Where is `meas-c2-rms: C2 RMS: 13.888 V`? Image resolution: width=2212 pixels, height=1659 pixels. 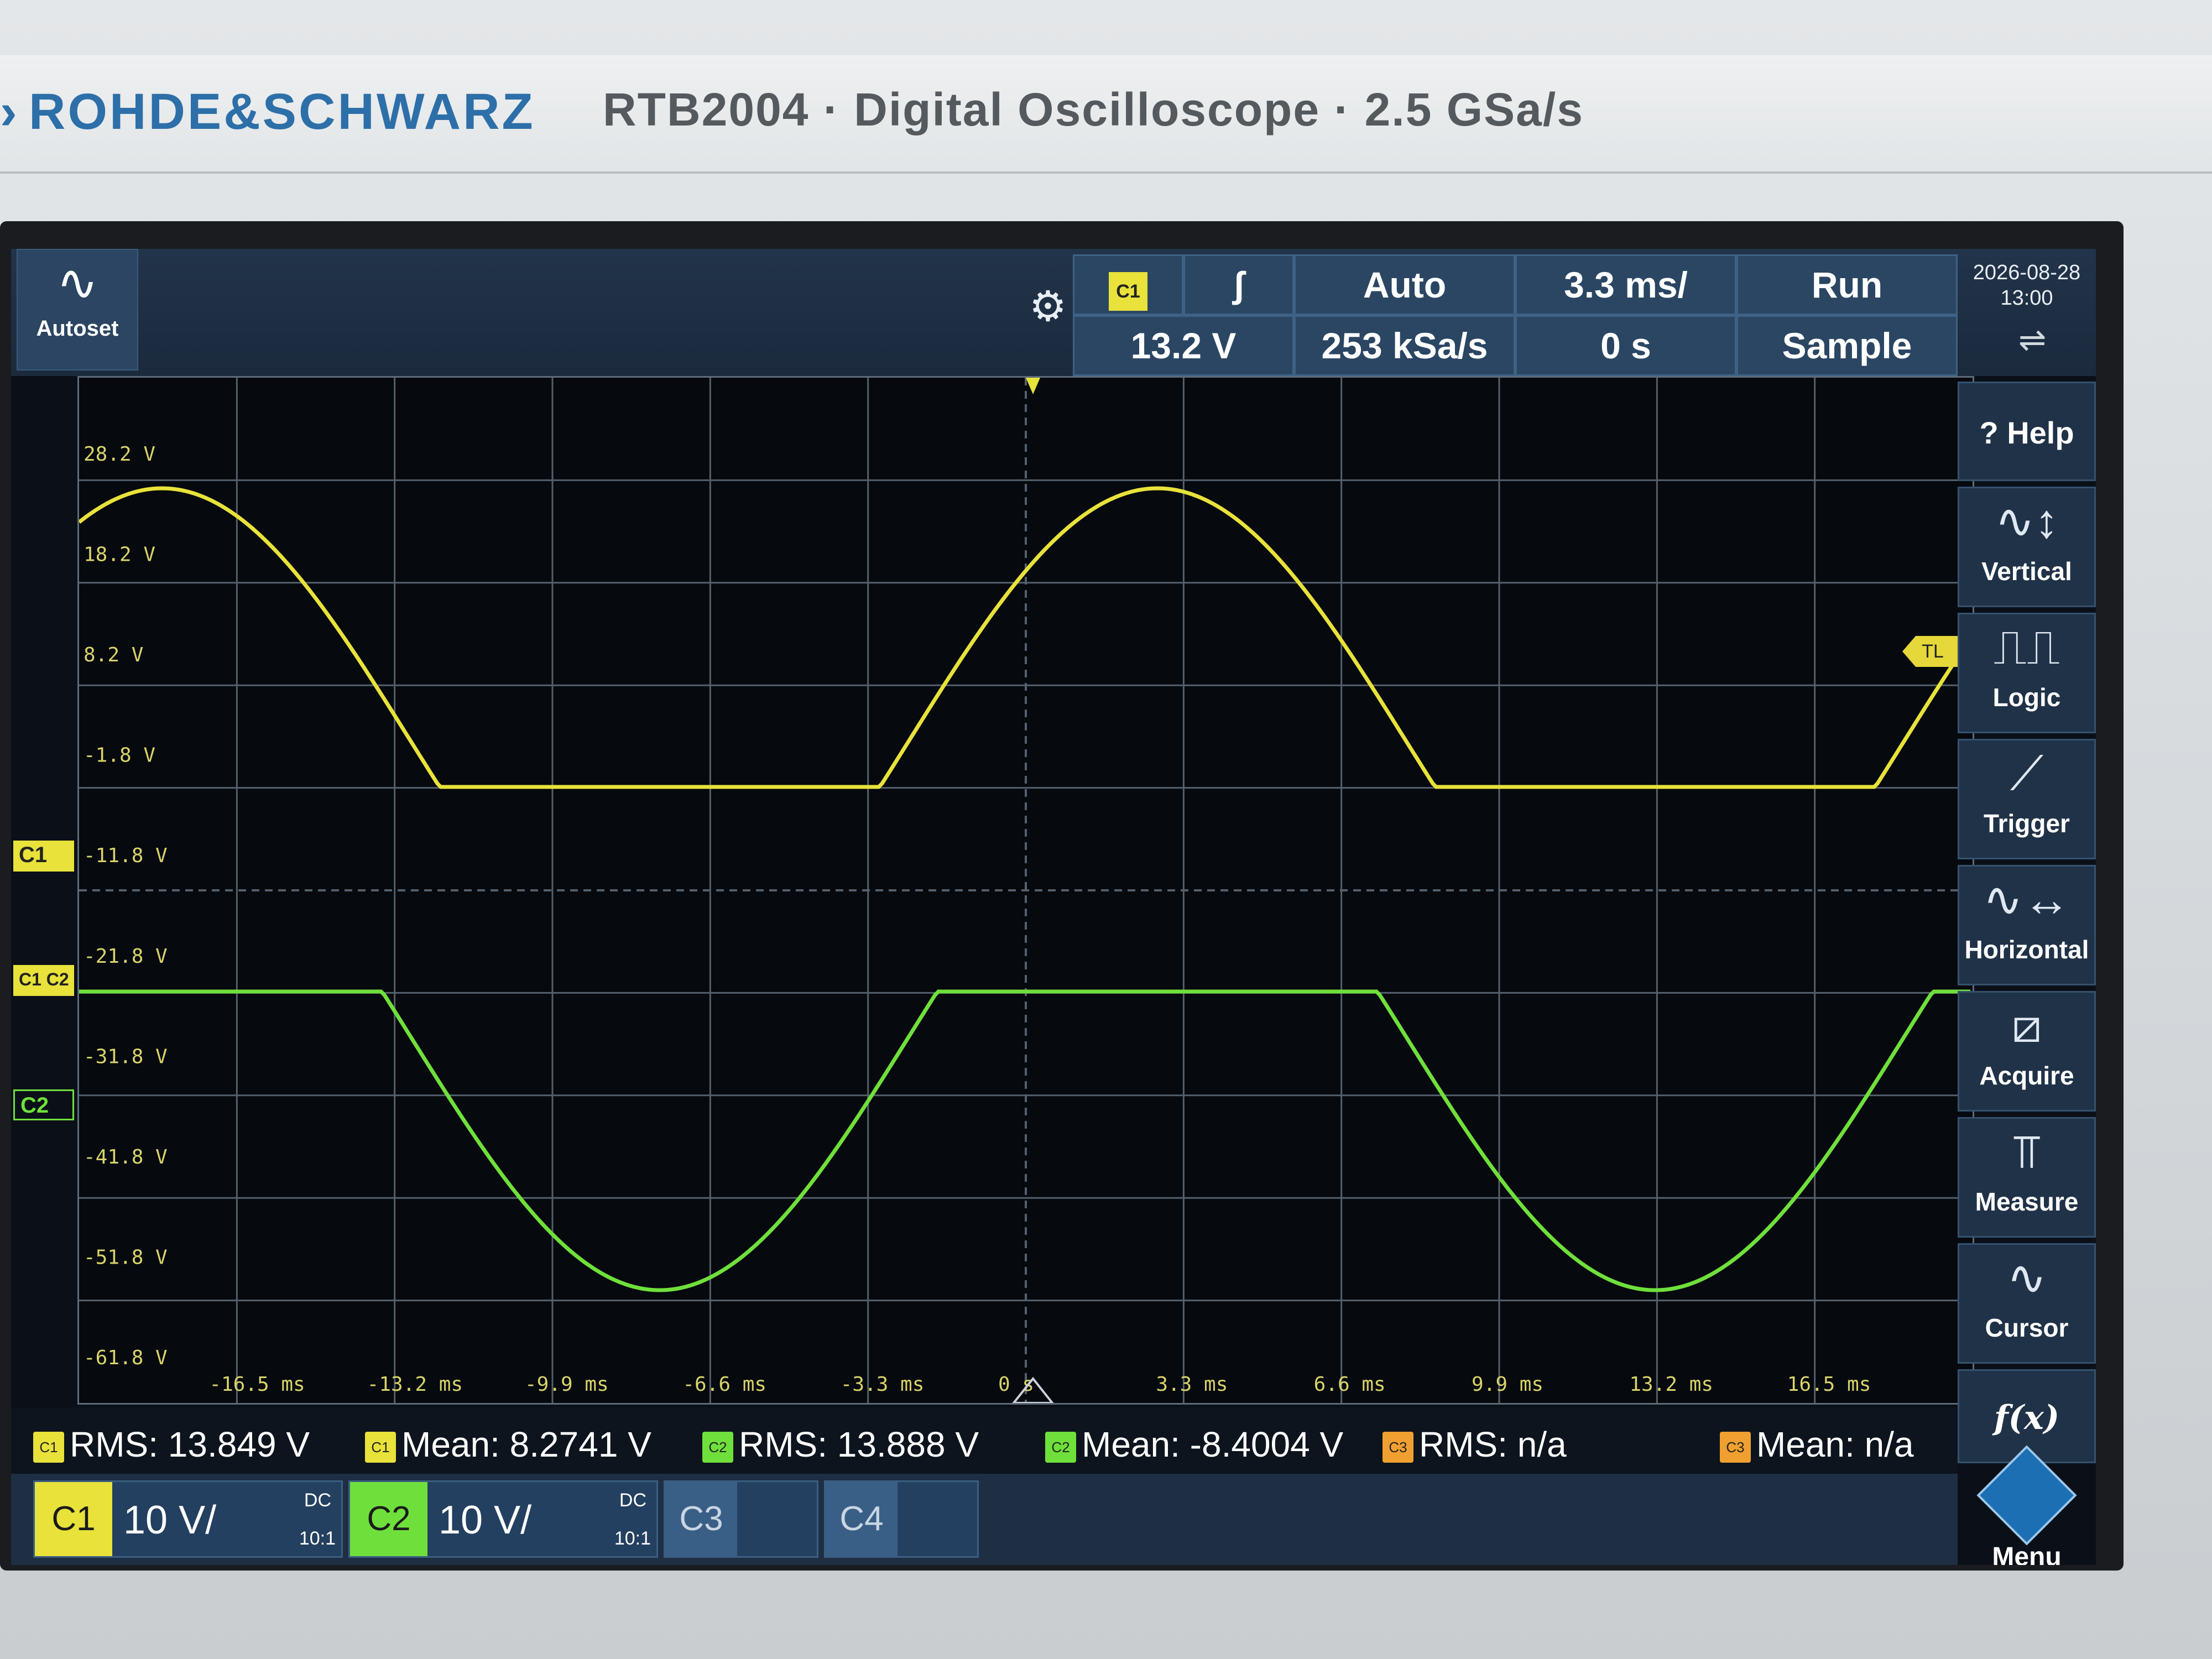
meas-c2-rms: C2 RMS: 13.888 V is located at coordinates (840, 1445).